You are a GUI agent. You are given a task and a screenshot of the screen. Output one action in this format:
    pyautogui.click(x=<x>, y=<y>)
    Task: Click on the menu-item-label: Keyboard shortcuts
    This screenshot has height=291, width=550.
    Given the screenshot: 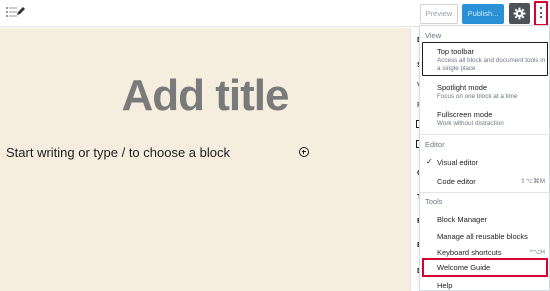 What is the action you would take?
    pyautogui.click(x=469, y=252)
    